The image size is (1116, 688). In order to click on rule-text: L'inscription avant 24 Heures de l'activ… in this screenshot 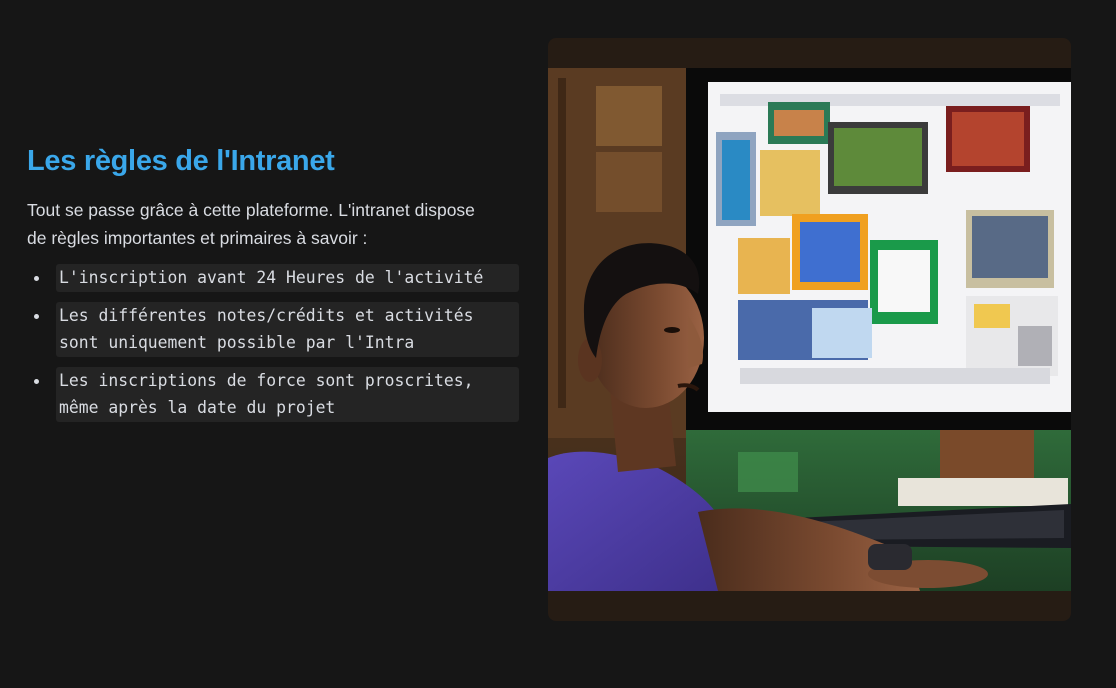, I will do `click(287, 278)`.